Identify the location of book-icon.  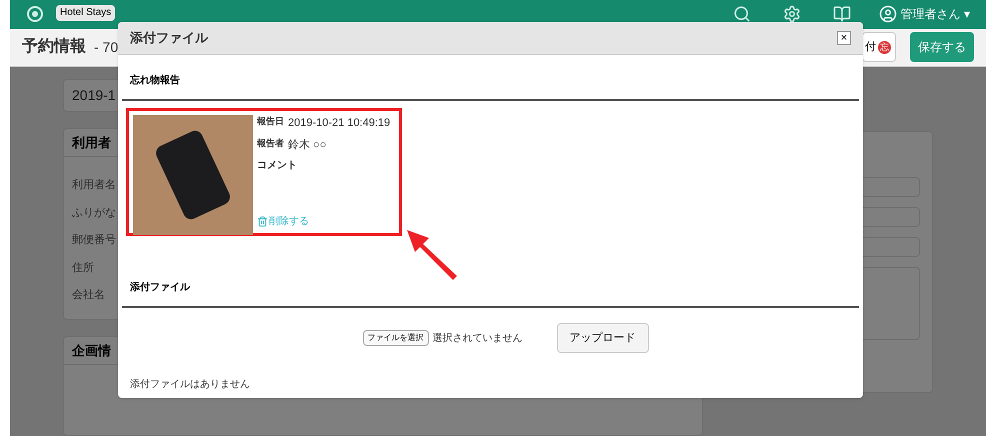
(841, 14).